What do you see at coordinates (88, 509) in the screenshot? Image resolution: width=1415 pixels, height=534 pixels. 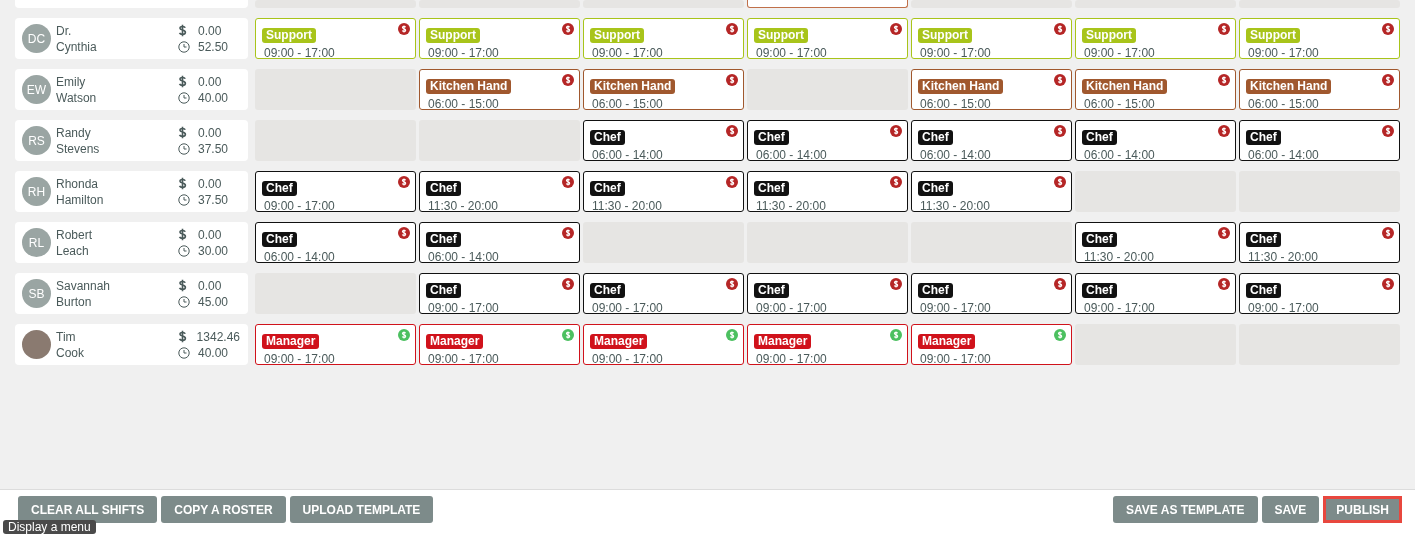 I see `toolbar-button: CLEAR ALL SHIFTS` at bounding box center [88, 509].